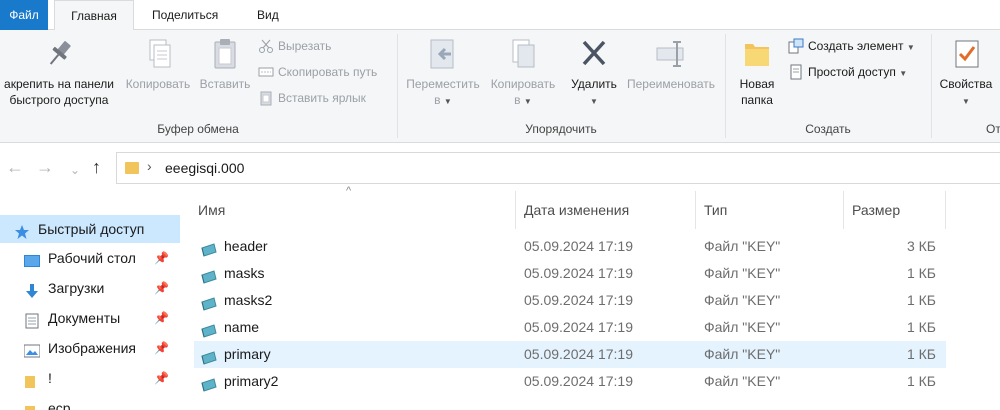 This screenshot has width=1000, height=410. Describe the element at coordinates (158, 63) in the screenshot. I see `copy-button: Копировать` at that location.